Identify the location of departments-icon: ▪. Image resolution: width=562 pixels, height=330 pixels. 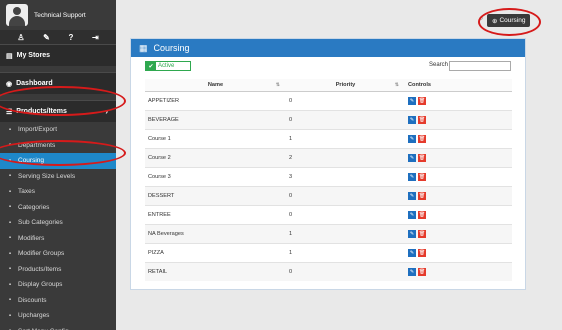
(10, 145).